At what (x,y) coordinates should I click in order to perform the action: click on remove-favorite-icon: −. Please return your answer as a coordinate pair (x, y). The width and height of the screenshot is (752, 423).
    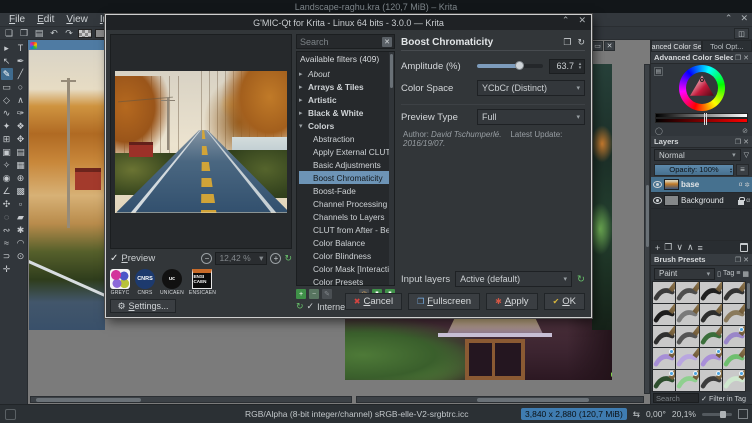
    Looking at the image, I should click on (314, 294).